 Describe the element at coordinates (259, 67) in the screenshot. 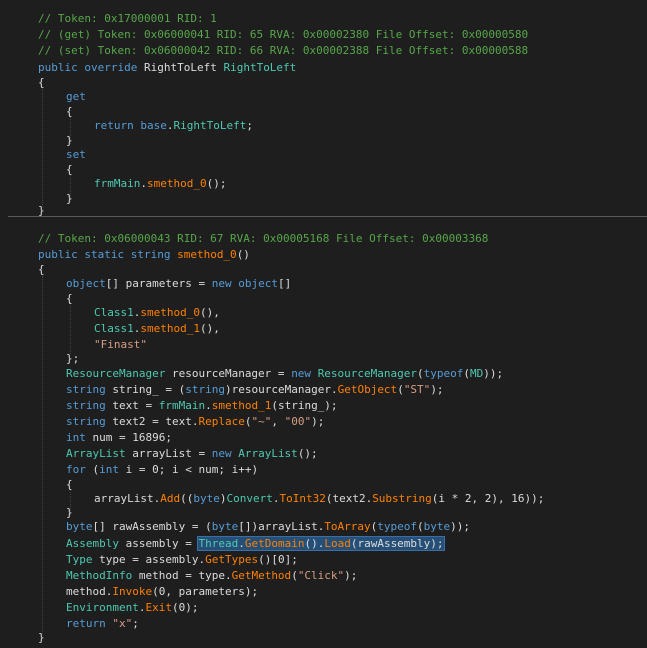

I see `property-name: RightToLeft` at that location.